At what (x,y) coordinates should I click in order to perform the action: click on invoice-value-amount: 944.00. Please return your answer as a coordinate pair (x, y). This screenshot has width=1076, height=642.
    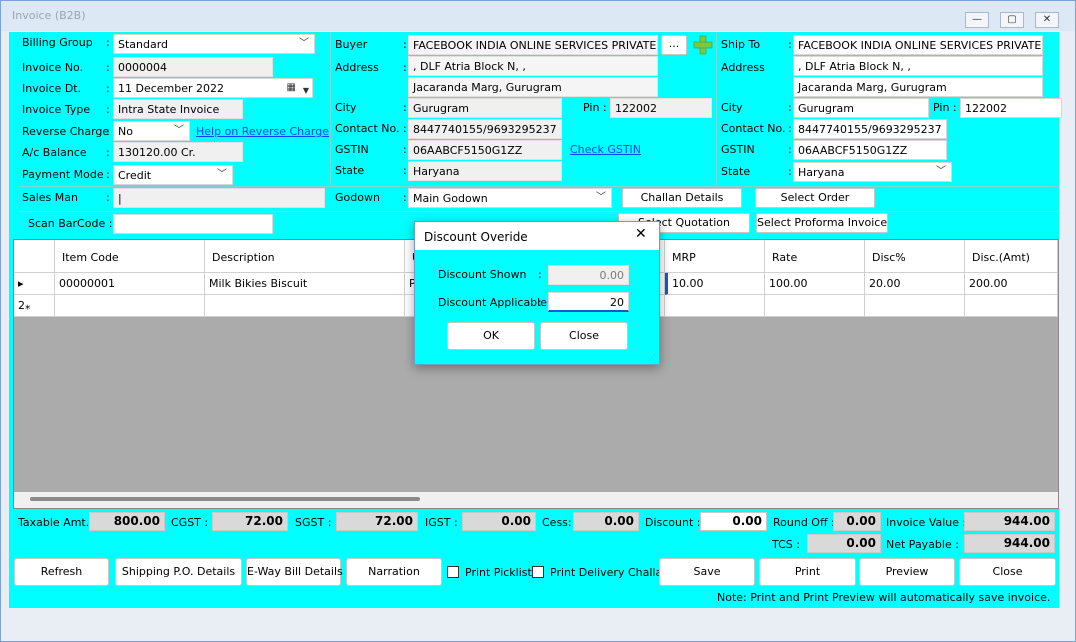
    Looking at the image, I should click on (1009, 521).